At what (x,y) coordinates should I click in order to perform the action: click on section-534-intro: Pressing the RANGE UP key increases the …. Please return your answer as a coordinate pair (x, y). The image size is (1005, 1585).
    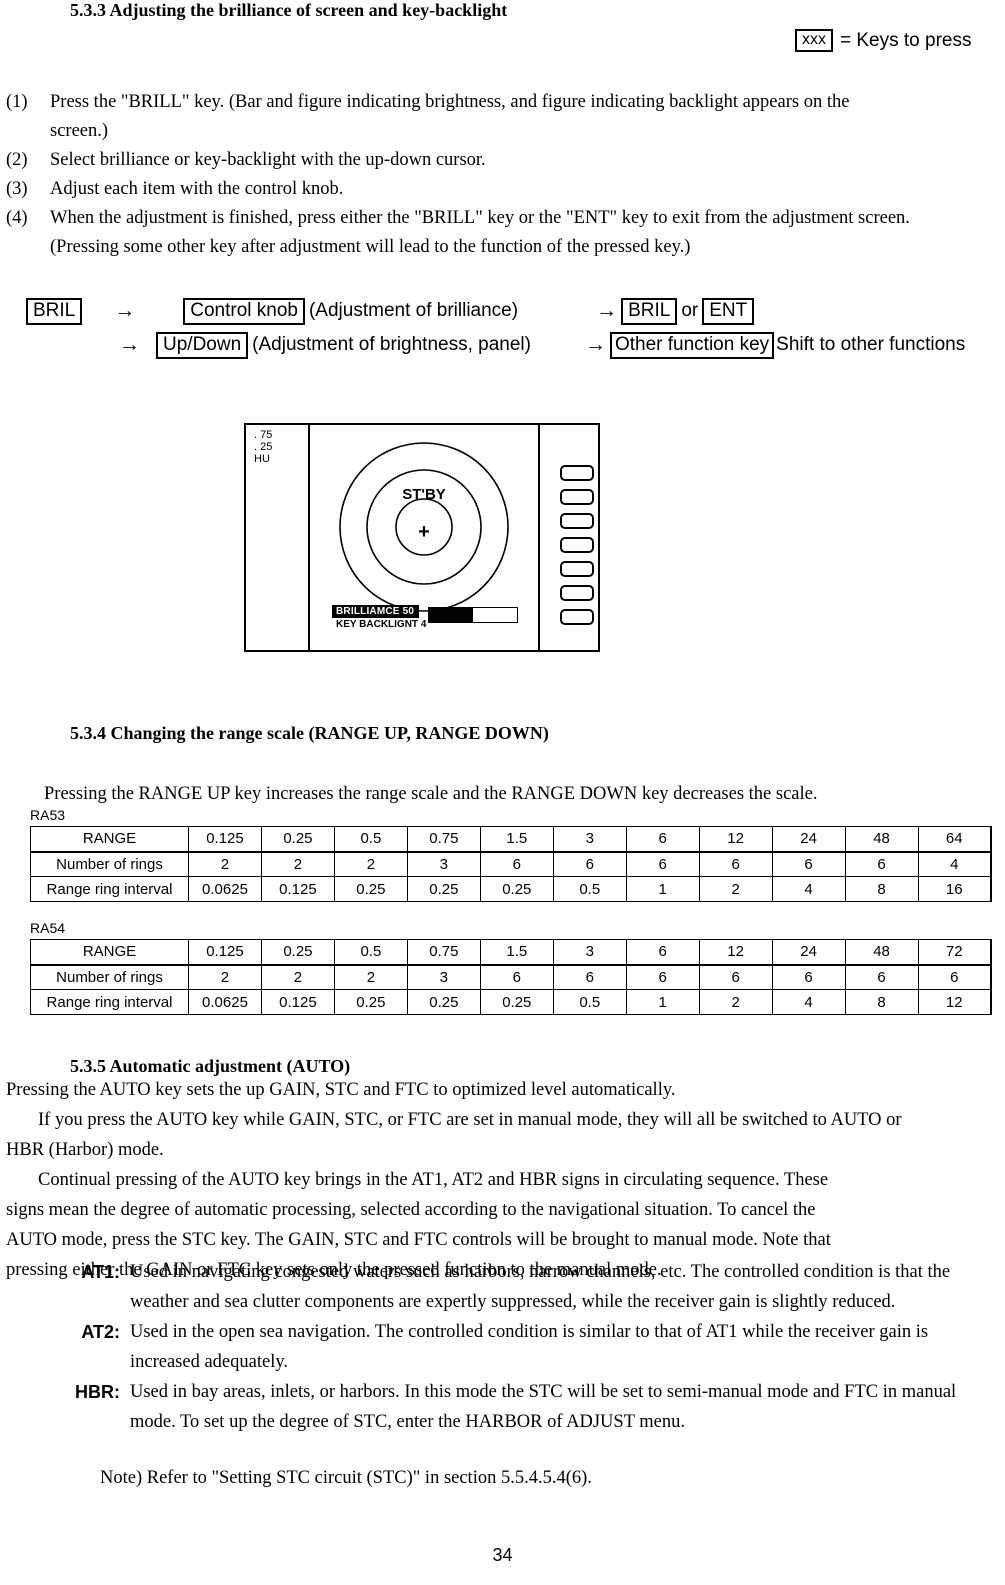
    Looking at the image, I should click on (431, 794).